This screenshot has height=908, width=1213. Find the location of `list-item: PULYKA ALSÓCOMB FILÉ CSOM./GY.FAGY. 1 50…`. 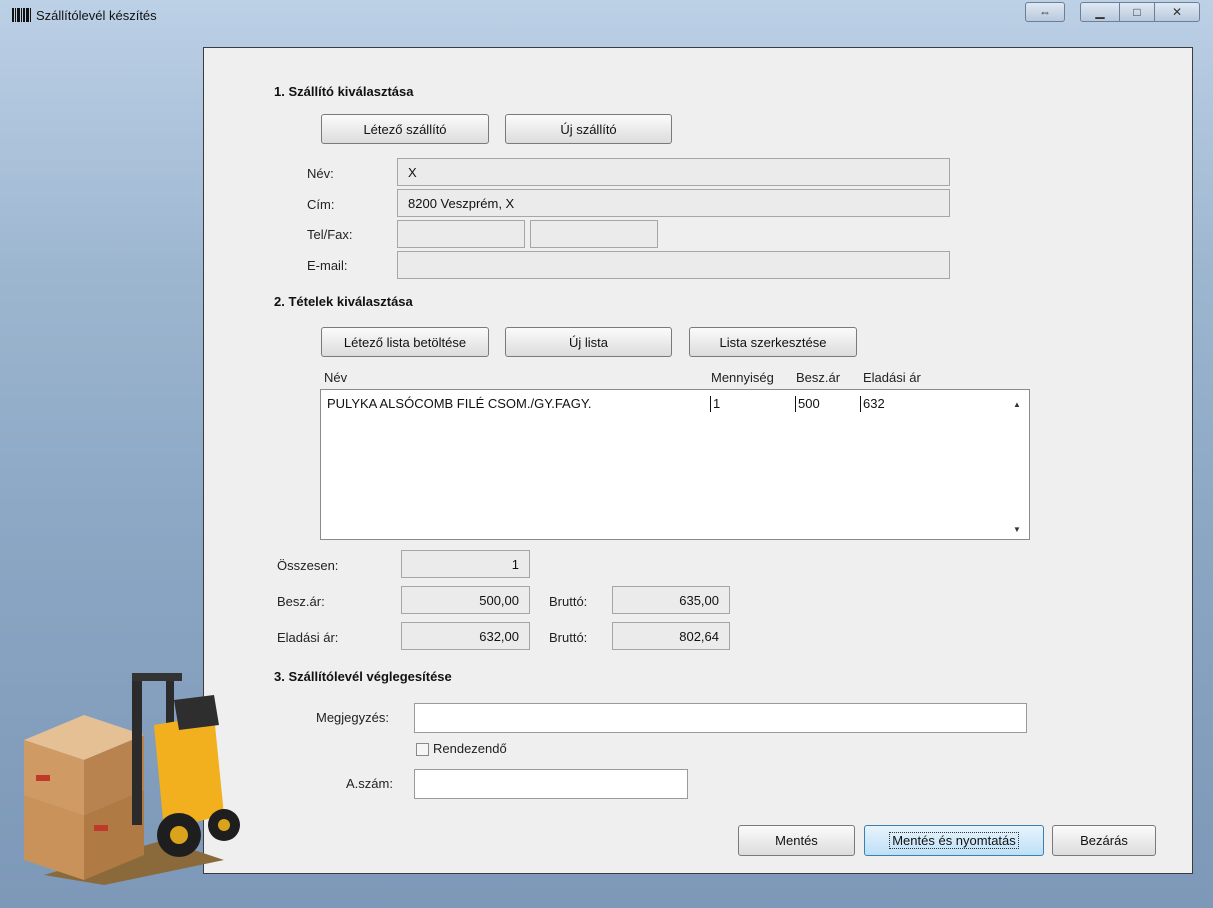

list-item: PULYKA ALSÓCOMB FILÉ CSOM./GY.FAGY. 1 50… is located at coordinates (664, 404).